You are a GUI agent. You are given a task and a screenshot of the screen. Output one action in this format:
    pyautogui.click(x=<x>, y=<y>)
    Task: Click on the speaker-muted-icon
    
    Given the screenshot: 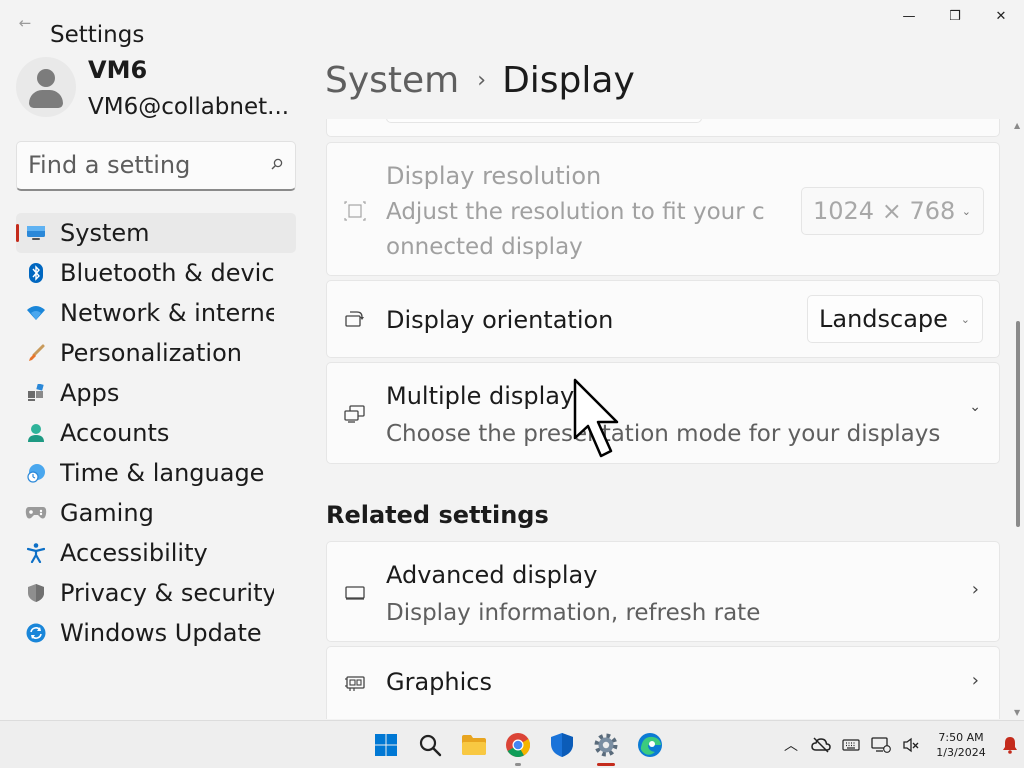 What is the action you would take?
    pyautogui.click(x=911, y=745)
    